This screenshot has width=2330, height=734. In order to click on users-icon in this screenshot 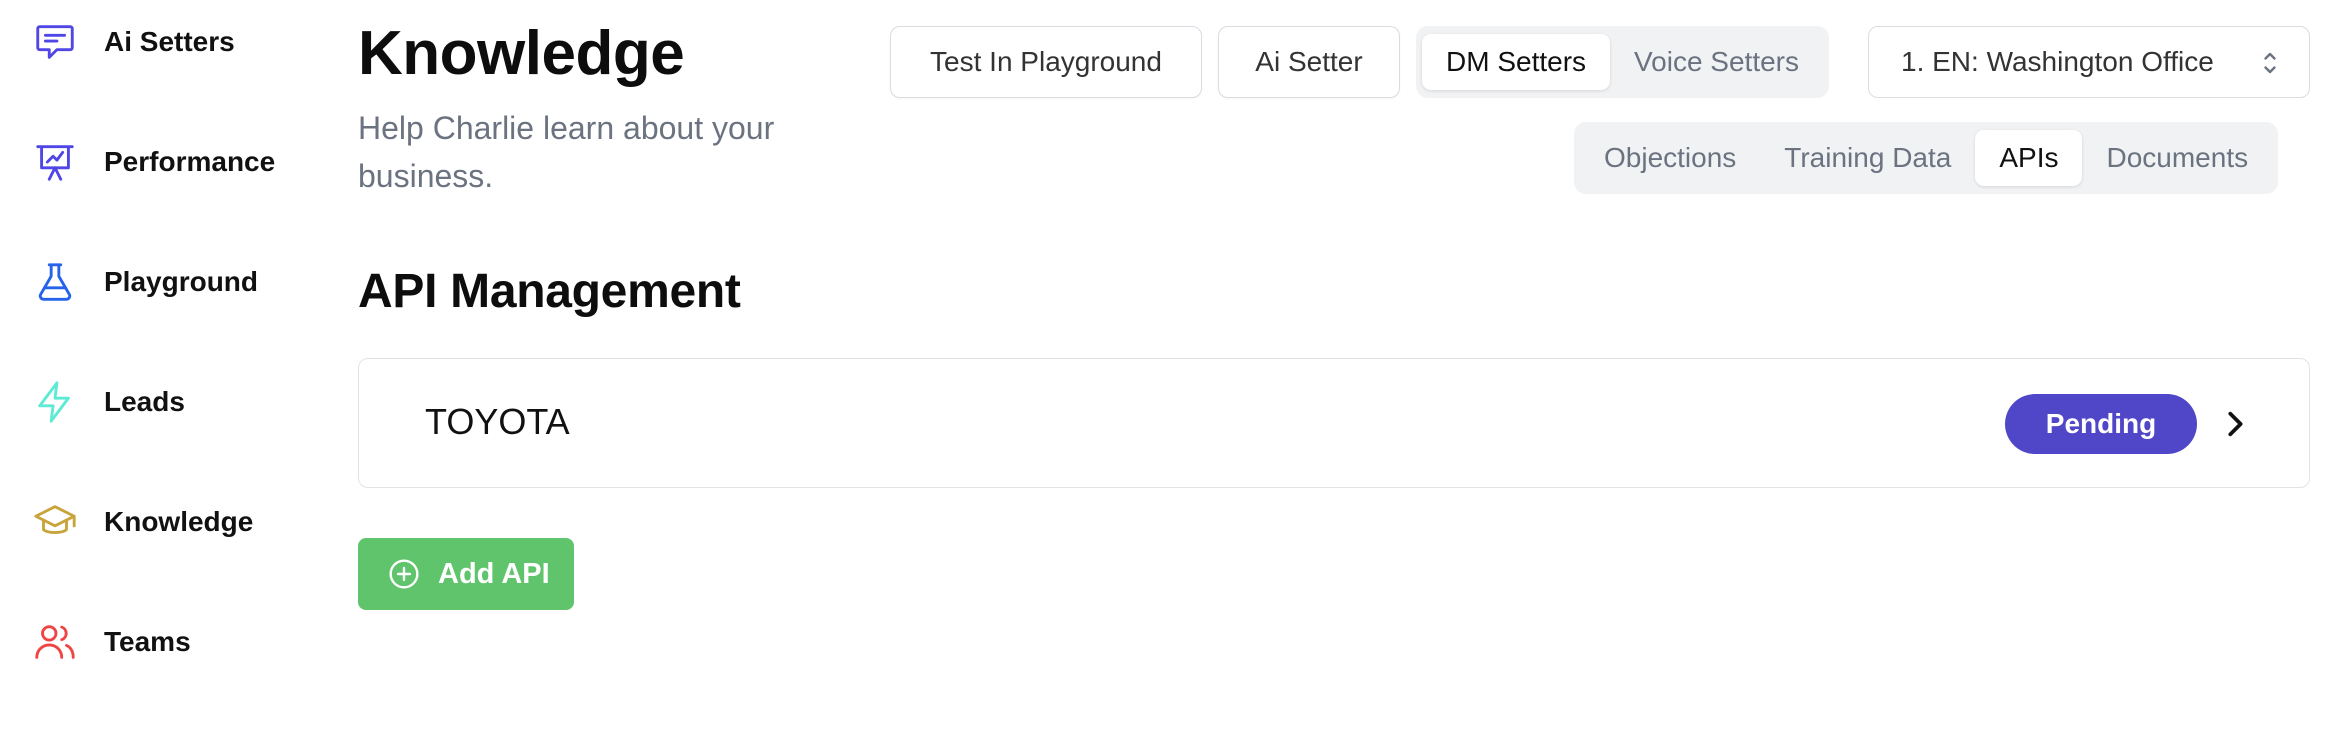, I will do `click(55, 642)`.